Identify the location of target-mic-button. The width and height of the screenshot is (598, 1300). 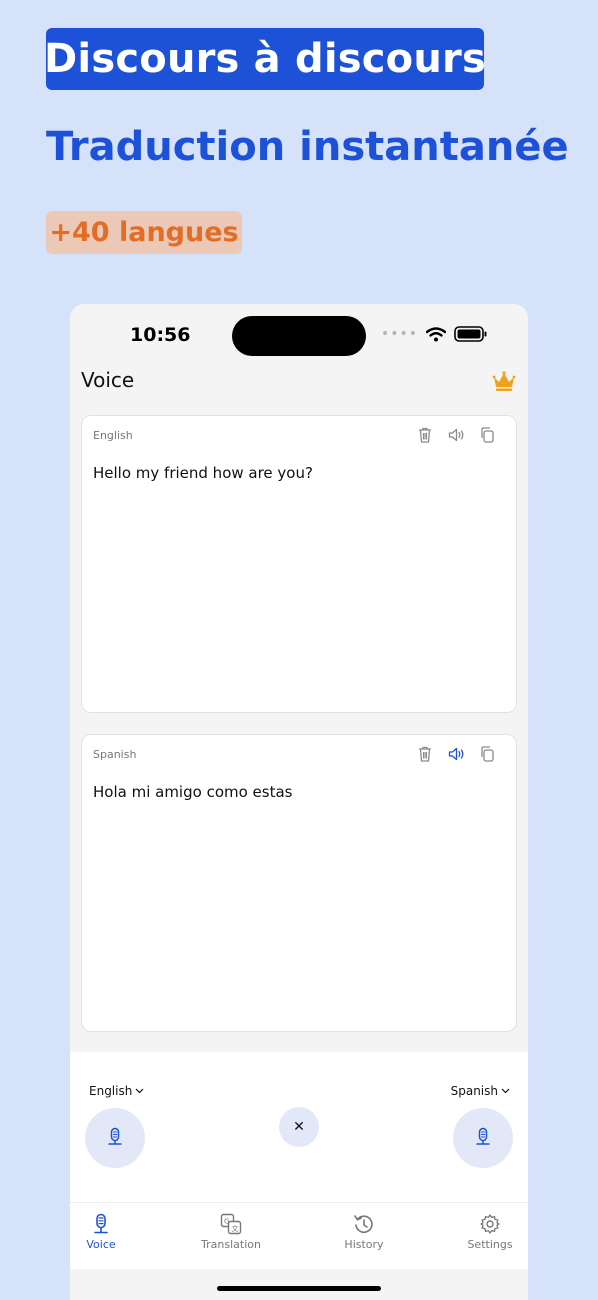
(483, 1138).